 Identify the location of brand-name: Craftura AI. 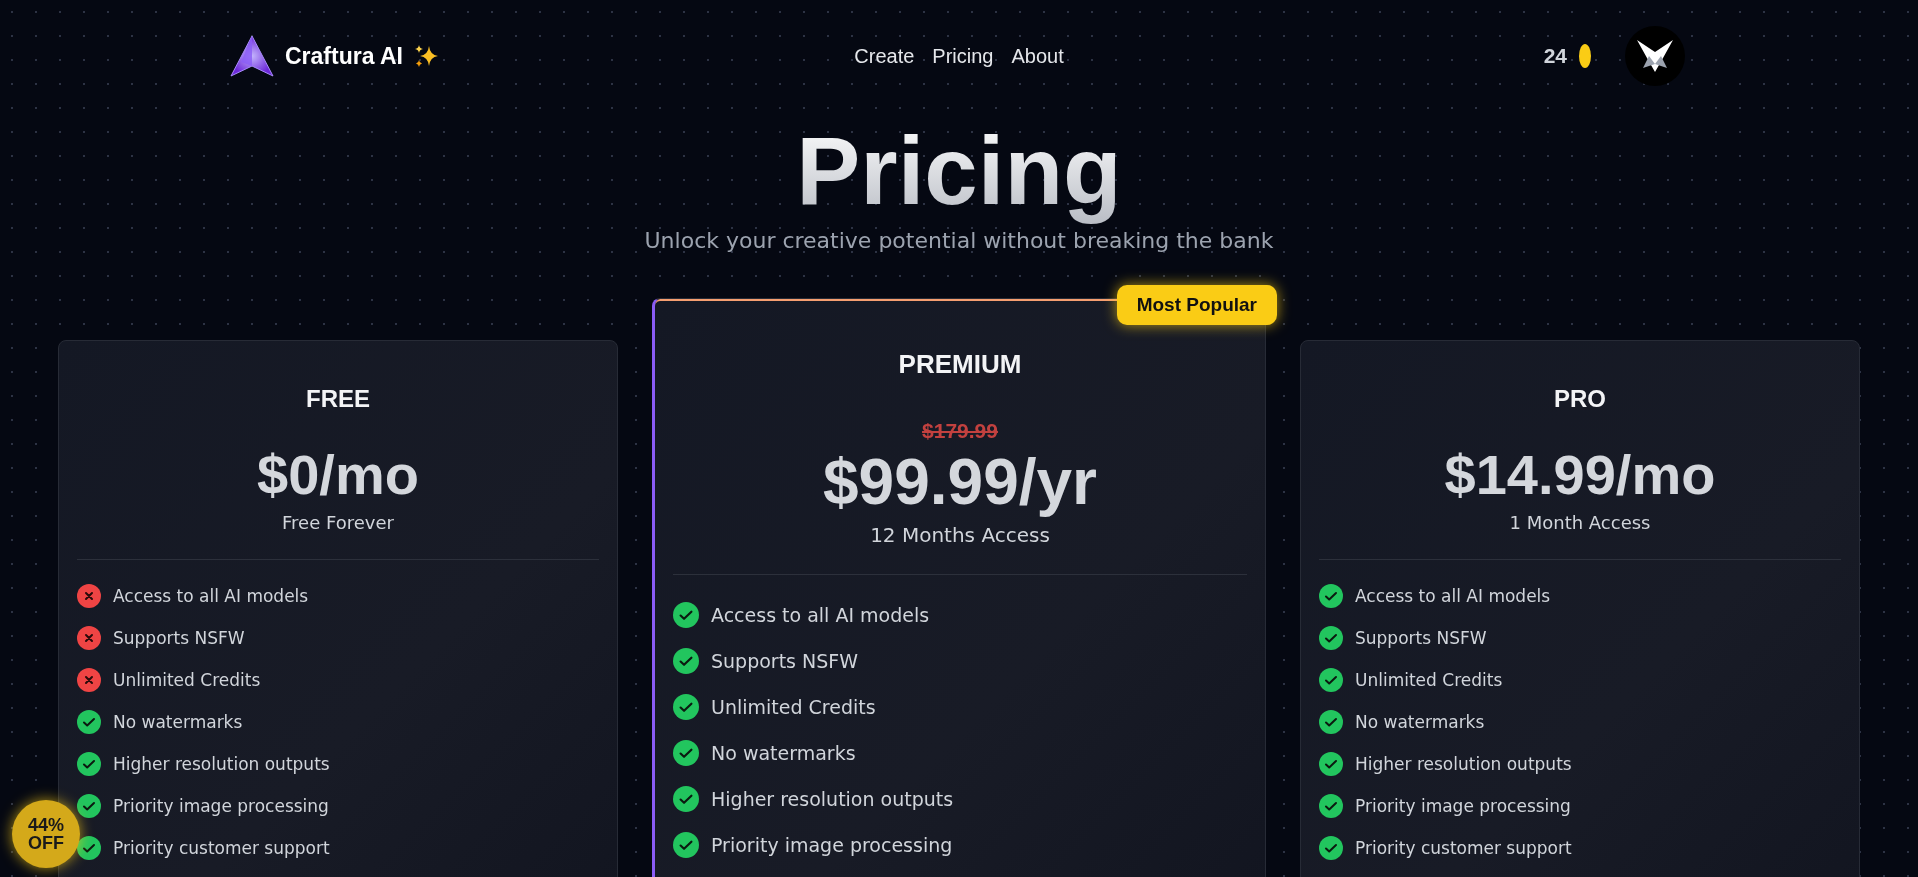
(344, 56).